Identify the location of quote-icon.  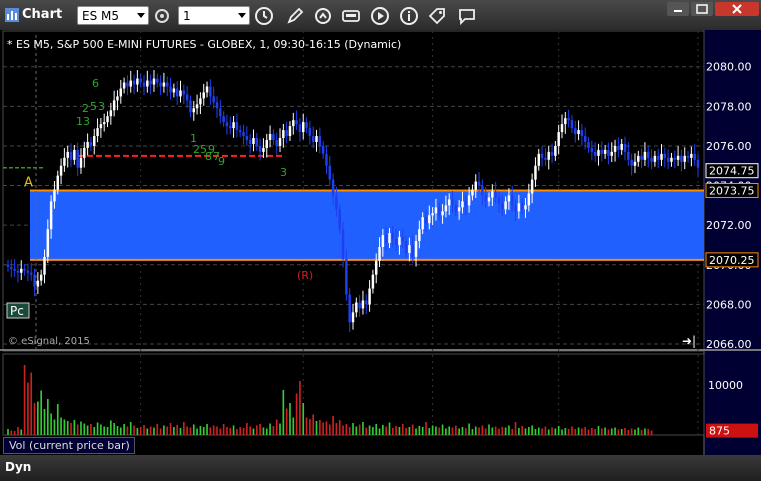
(351, 16).